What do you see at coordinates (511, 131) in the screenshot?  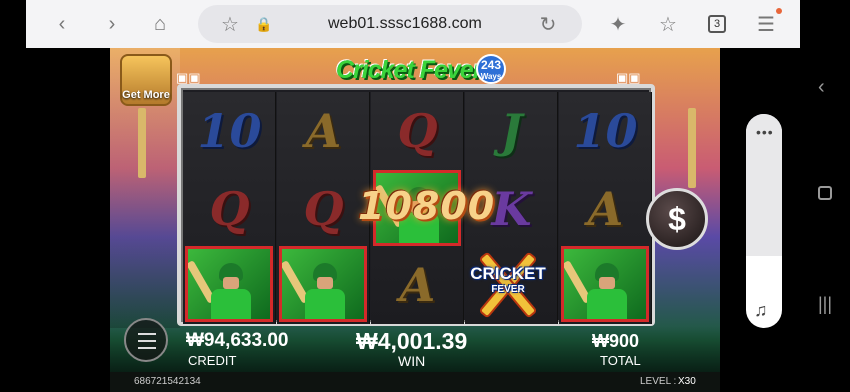 I see `reel-symbol: J` at bounding box center [511, 131].